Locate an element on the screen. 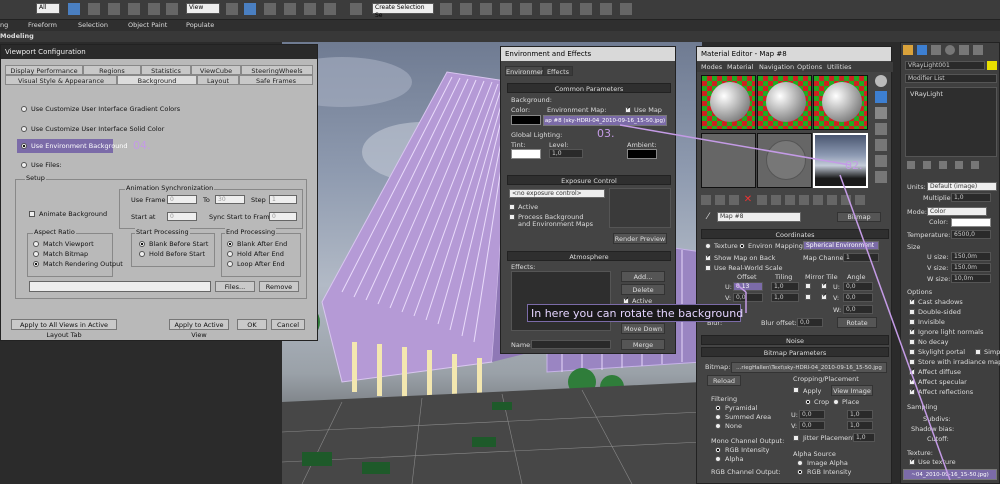 The width and height of the screenshot is (1000, 484). material-editor-icon is located at coordinates (566, 9).